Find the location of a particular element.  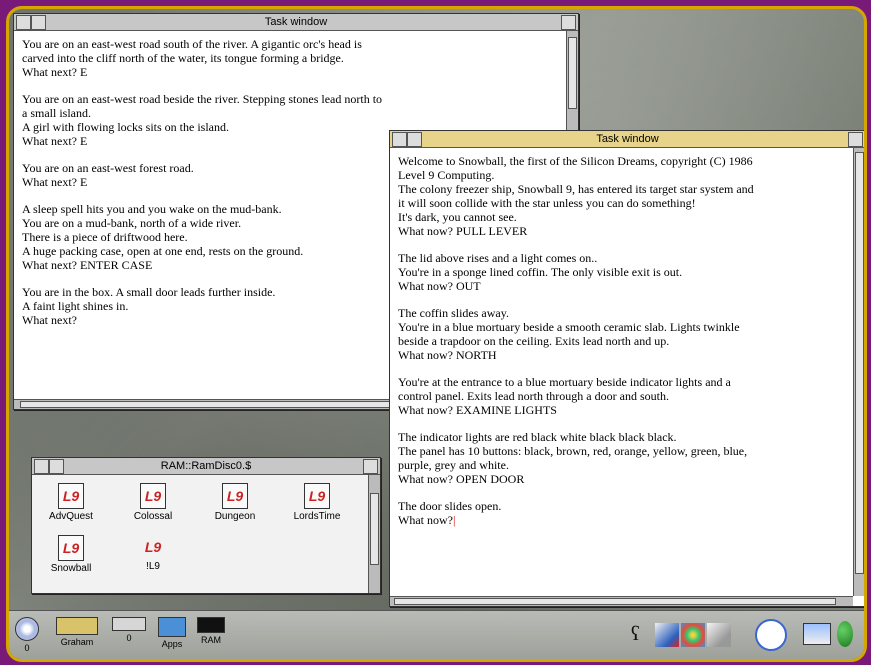

iconbar-label: Apps is located at coordinates (172, 644).